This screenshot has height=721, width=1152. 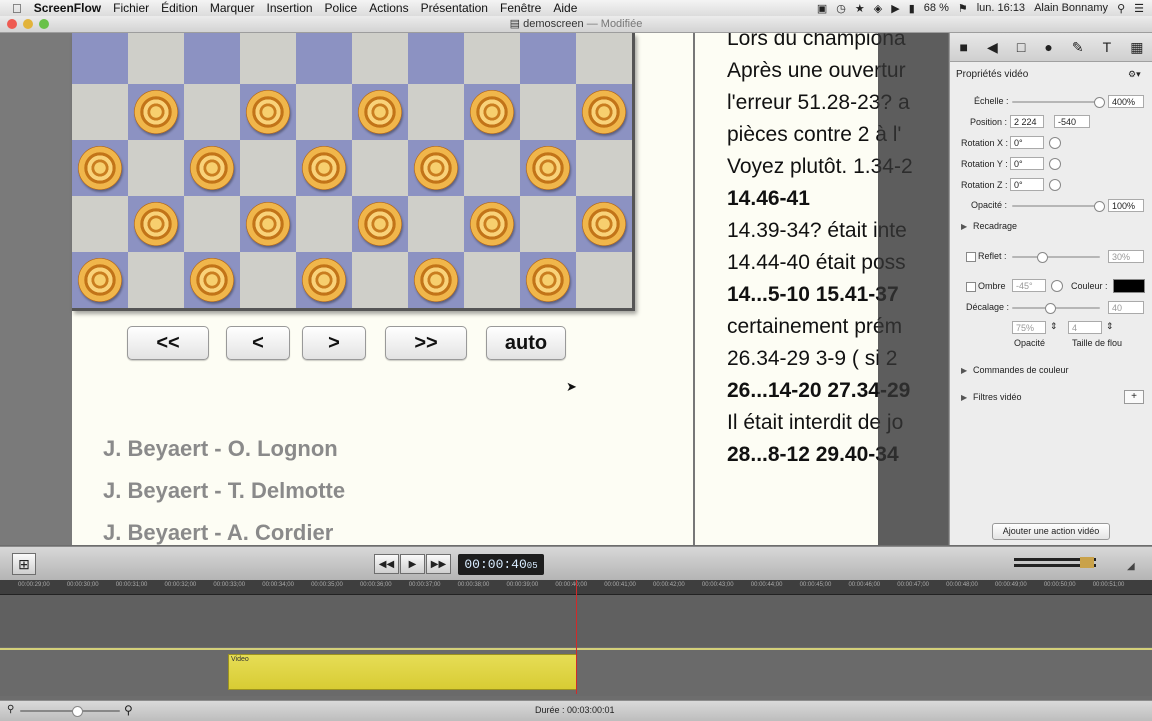 What do you see at coordinates (218, 532) in the screenshot?
I see `game-link-3: J. Beyaert - A. Cordier` at bounding box center [218, 532].